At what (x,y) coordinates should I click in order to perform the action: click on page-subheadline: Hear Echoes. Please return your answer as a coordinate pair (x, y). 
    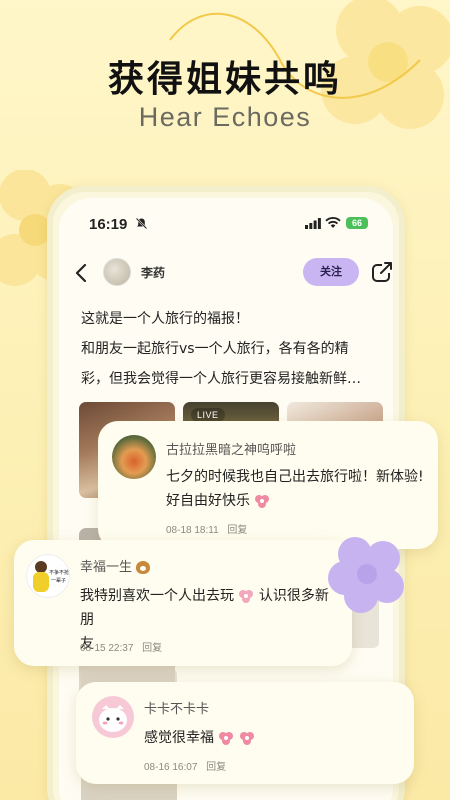
    Looking at the image, I should click on (225, 117).